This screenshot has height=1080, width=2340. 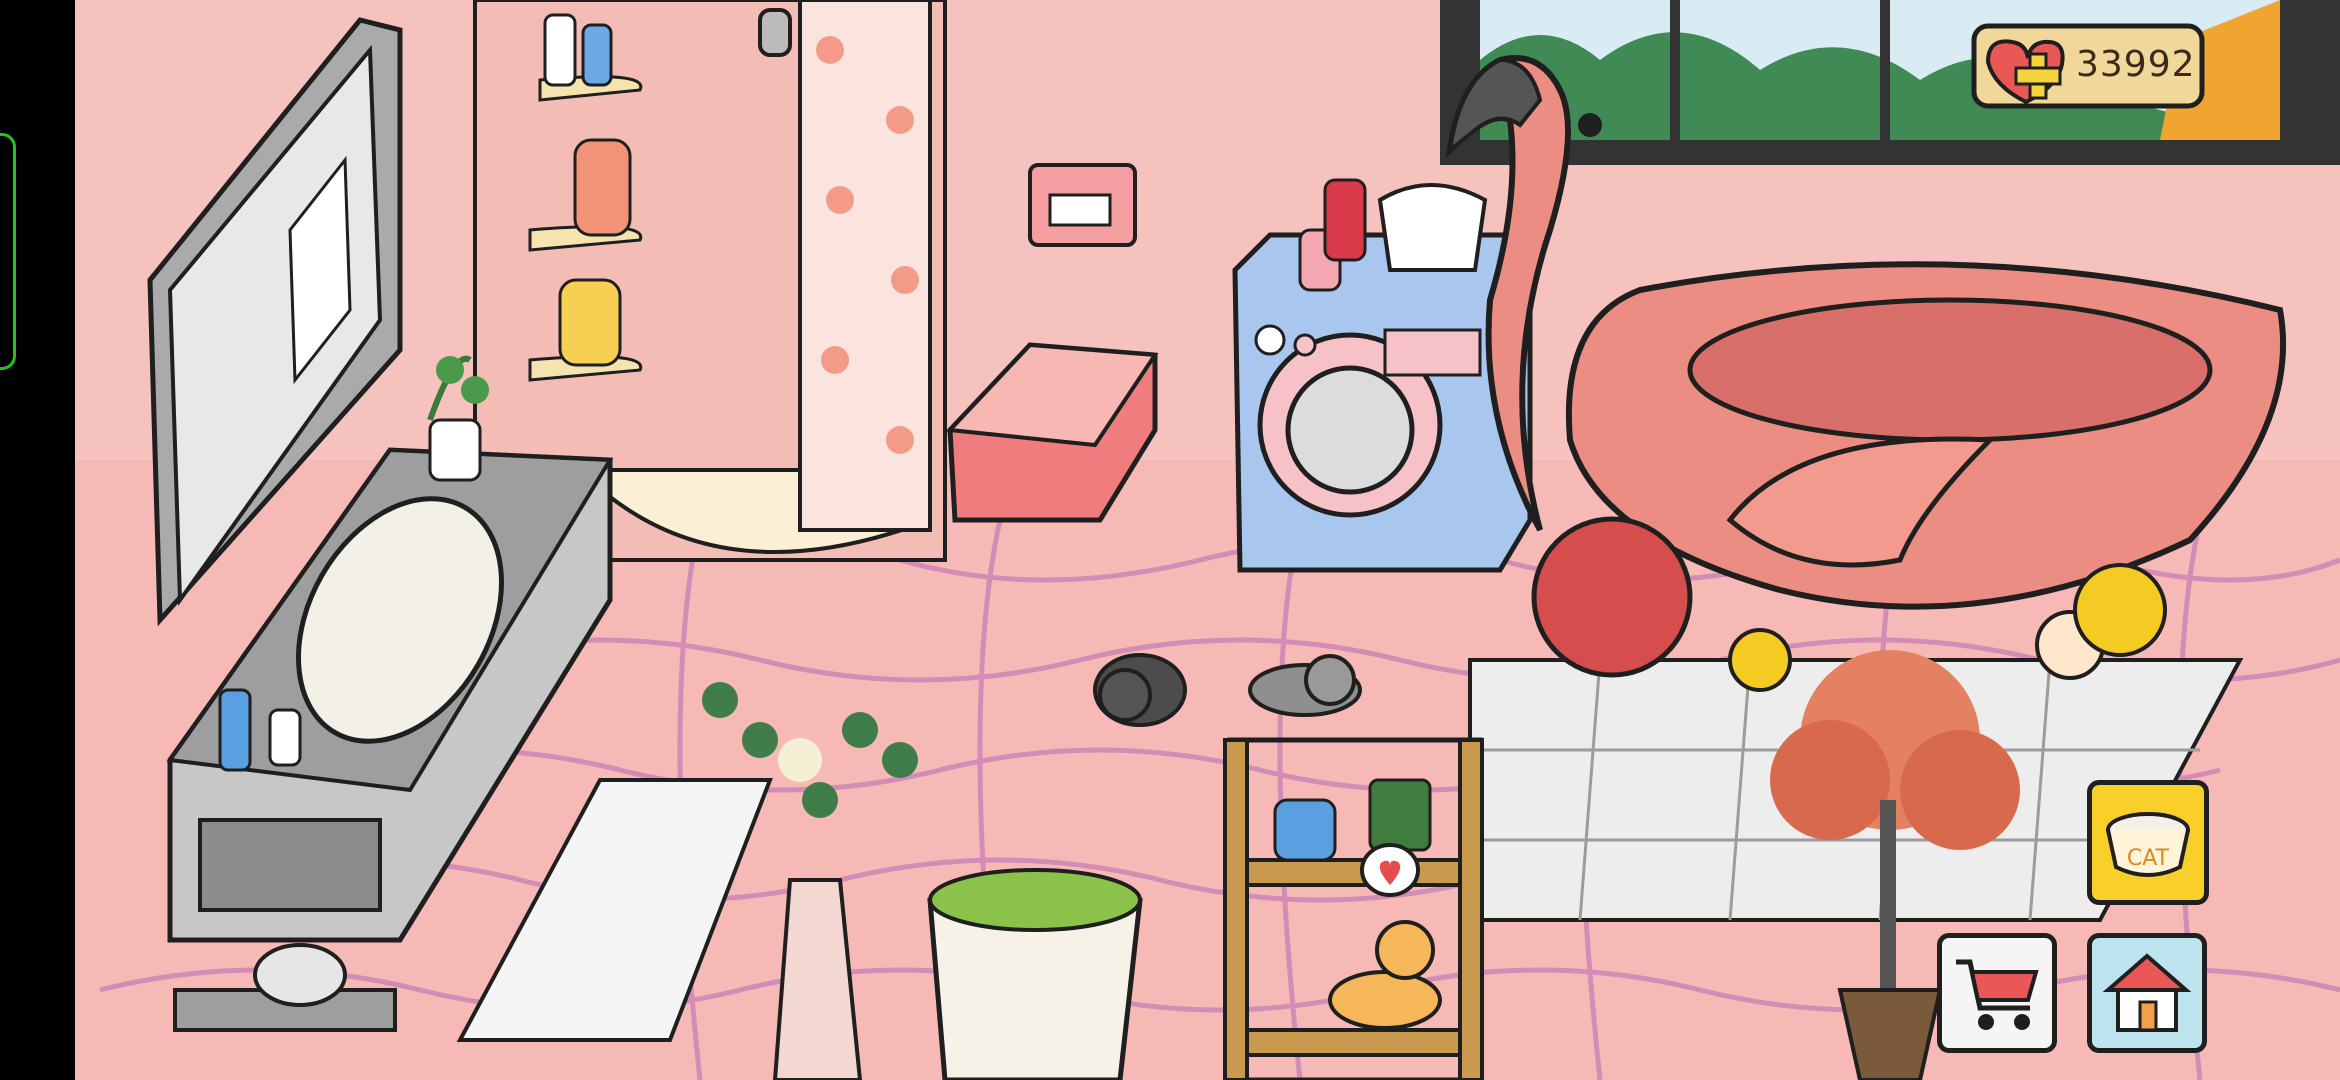 I want to click on shopping-cart-icon, so click(x=1997, y=994).